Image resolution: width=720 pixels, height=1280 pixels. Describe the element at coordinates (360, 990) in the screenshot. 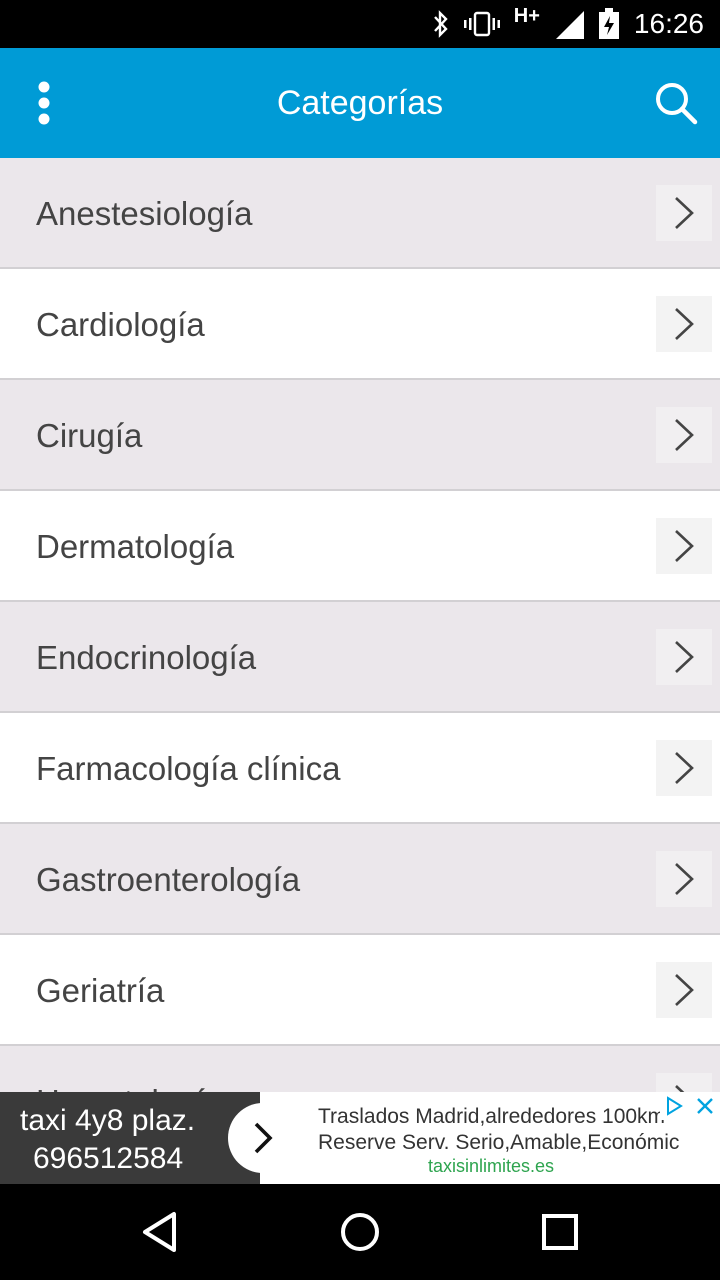

I see `list-item: Geriatría` at that location.